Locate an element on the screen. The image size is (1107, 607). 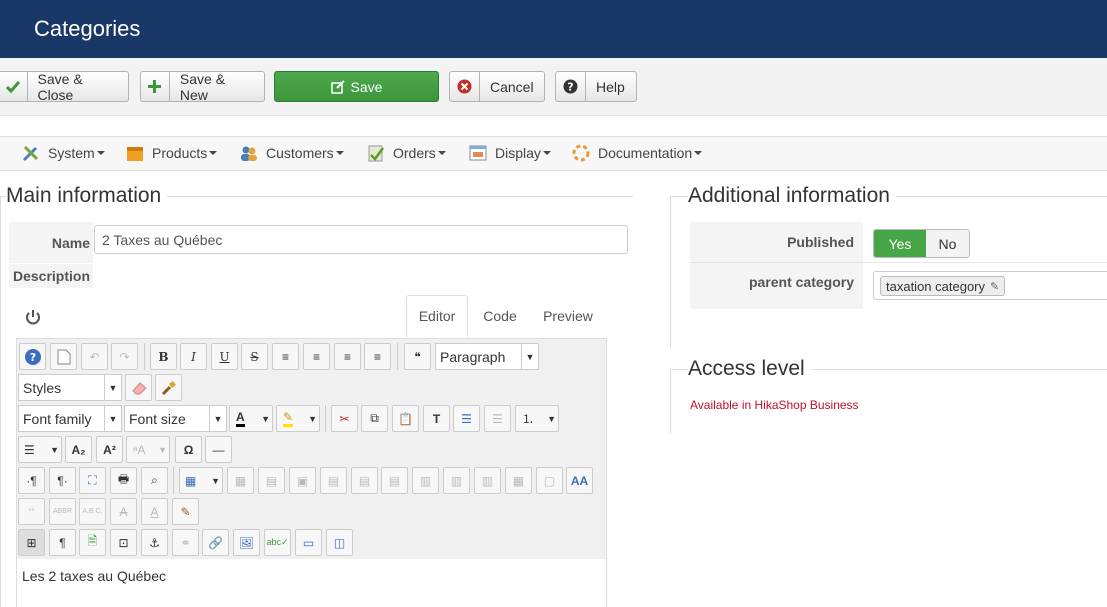
ltr-icon: ·¶ is located at coordinates (31, 480).